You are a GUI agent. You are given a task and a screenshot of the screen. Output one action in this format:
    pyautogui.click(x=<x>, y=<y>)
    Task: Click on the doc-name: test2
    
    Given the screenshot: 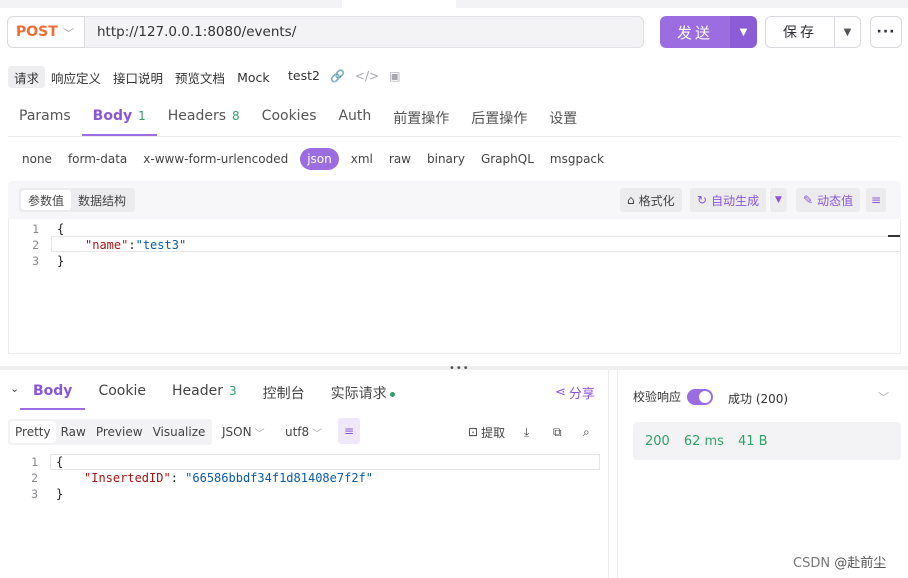 What is the action you would take?
    pyautogui.click(x=304, y=75)
    